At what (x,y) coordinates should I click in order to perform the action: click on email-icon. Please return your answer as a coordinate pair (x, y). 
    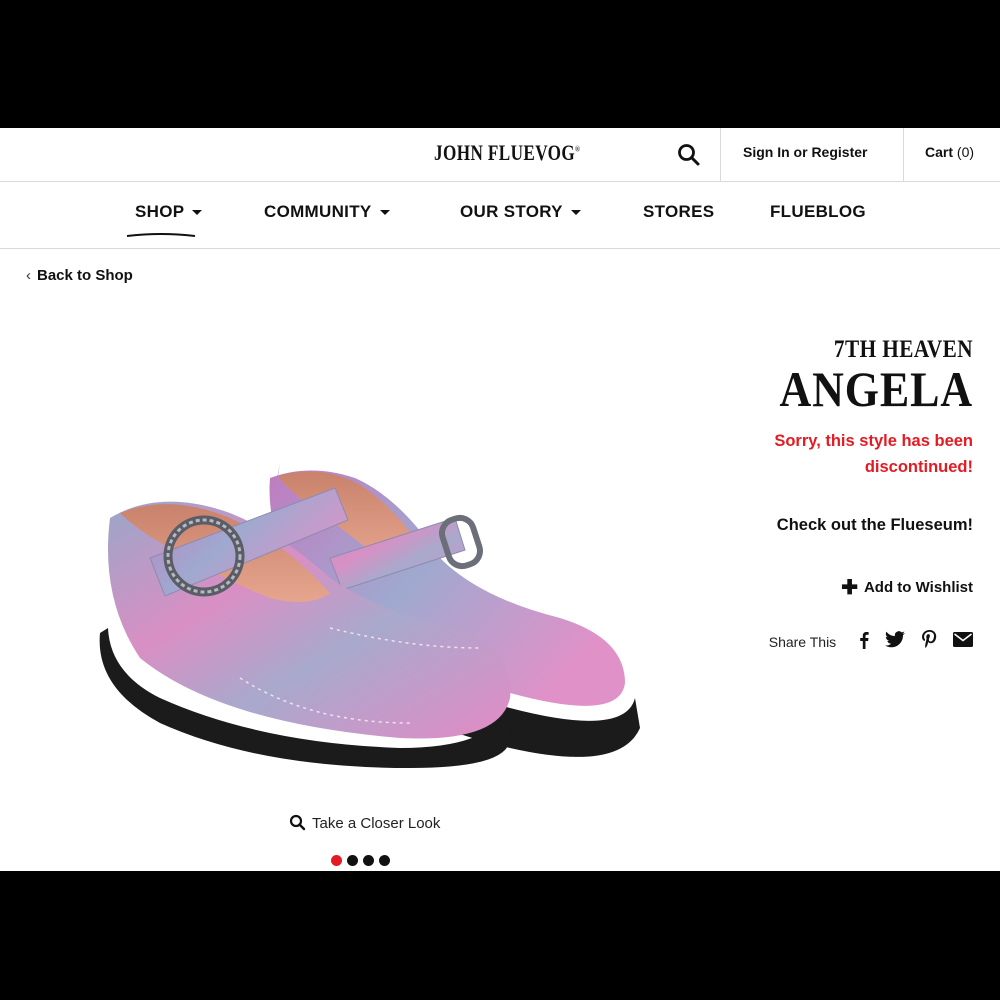
    Looking at the image, I should click on (963, 642).